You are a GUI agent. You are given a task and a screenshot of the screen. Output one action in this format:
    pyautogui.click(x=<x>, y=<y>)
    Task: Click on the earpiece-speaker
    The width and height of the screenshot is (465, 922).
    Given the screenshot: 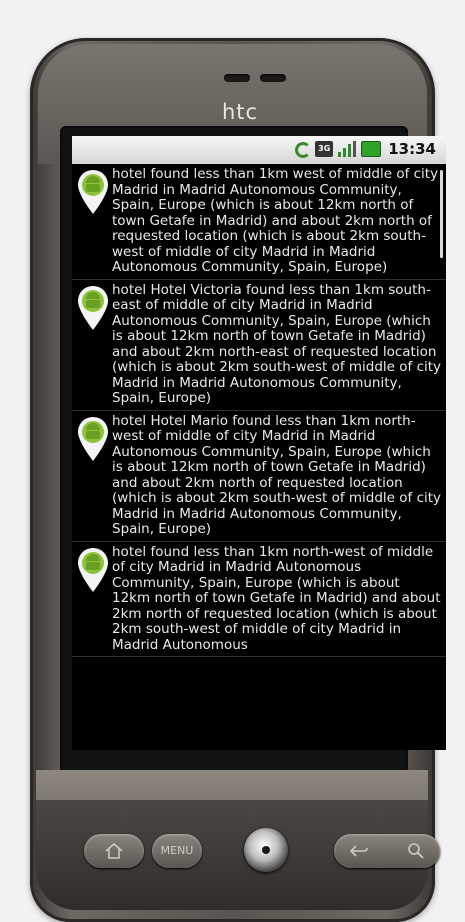 What is the action you would take?
    pyautogui.click(x=258, y=78)
    